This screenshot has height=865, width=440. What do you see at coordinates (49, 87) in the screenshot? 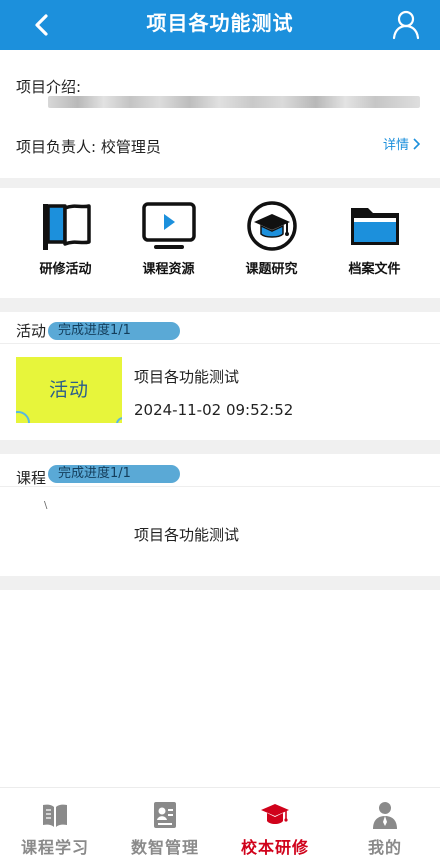
I see `project-intro-label: 项目介绍:` at bounding box center [49, 87].